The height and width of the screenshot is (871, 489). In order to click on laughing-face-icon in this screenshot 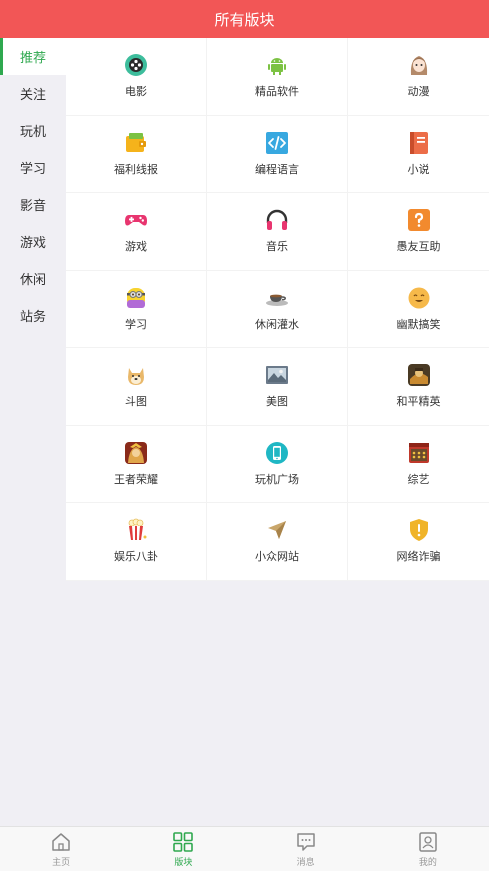, I will do `click(419, 298)`.